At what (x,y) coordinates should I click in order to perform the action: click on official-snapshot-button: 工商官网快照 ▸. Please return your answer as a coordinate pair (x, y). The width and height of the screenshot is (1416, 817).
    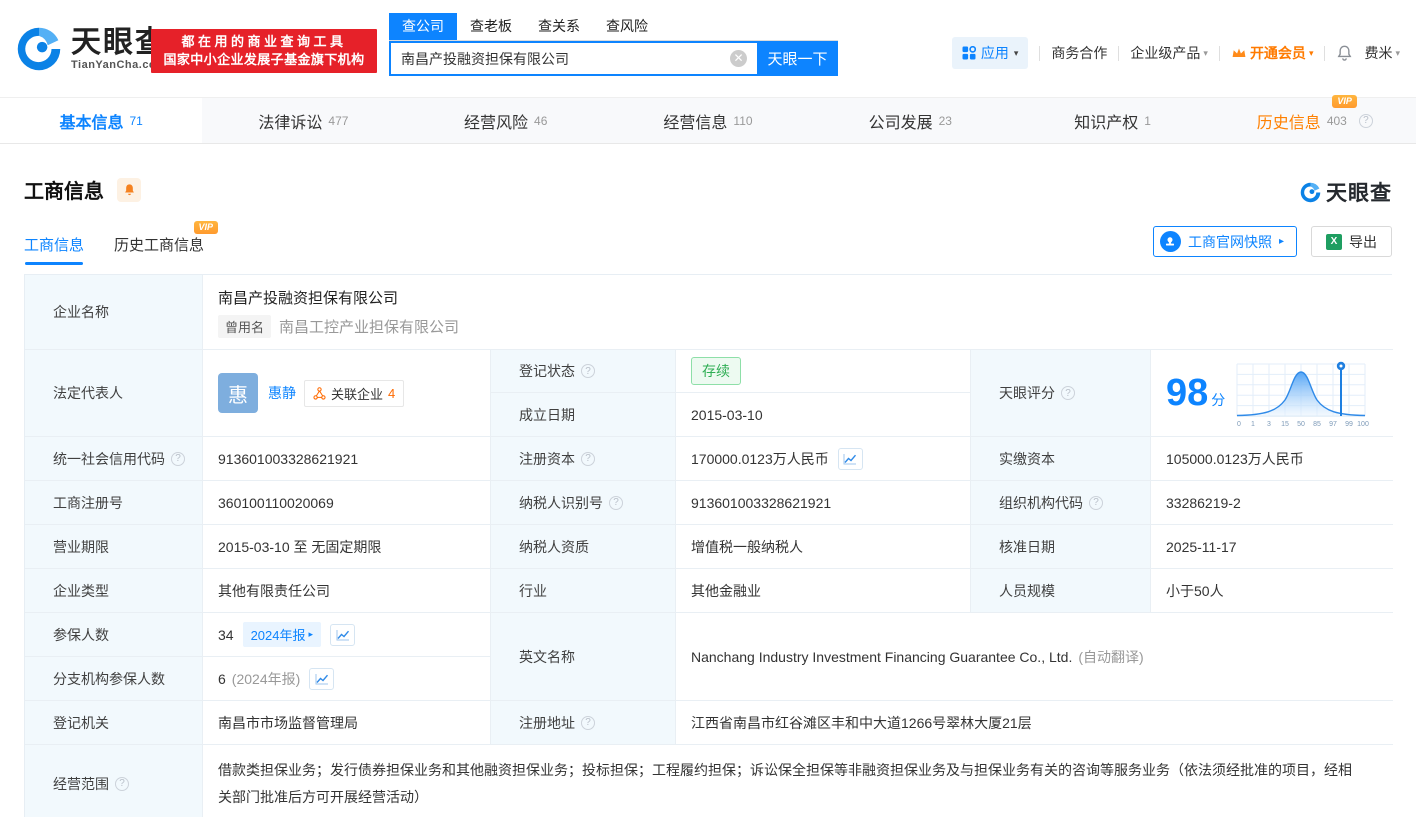
    Looking at the image, I should click on (1224, 241).